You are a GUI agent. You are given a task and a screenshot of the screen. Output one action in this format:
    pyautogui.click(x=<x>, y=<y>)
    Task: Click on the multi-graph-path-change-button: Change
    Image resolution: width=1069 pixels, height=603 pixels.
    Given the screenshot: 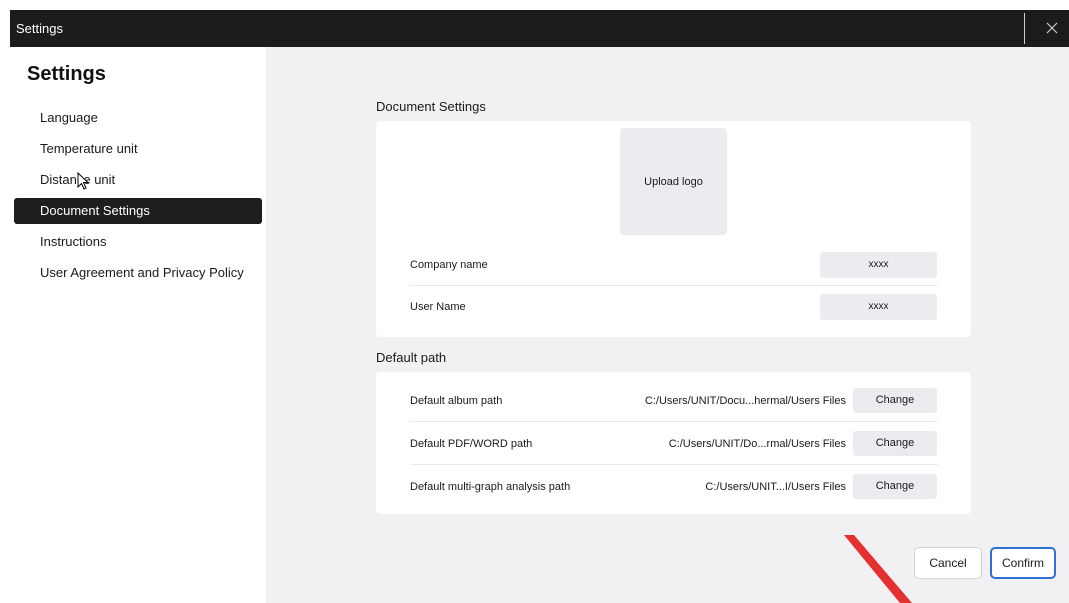 What is the action you would take?
    pyautogui.click(x=895, y=486)
    